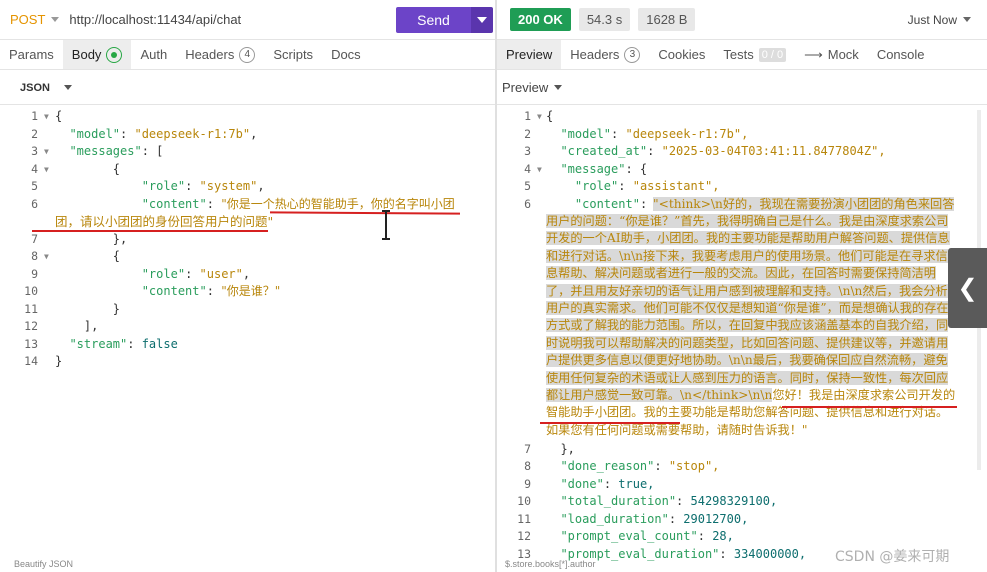 The width and height of the screenshot is (987, 572). Describe the element at coordinates (433, 19) in the screenshot. I see `send-button: Send` at that location.